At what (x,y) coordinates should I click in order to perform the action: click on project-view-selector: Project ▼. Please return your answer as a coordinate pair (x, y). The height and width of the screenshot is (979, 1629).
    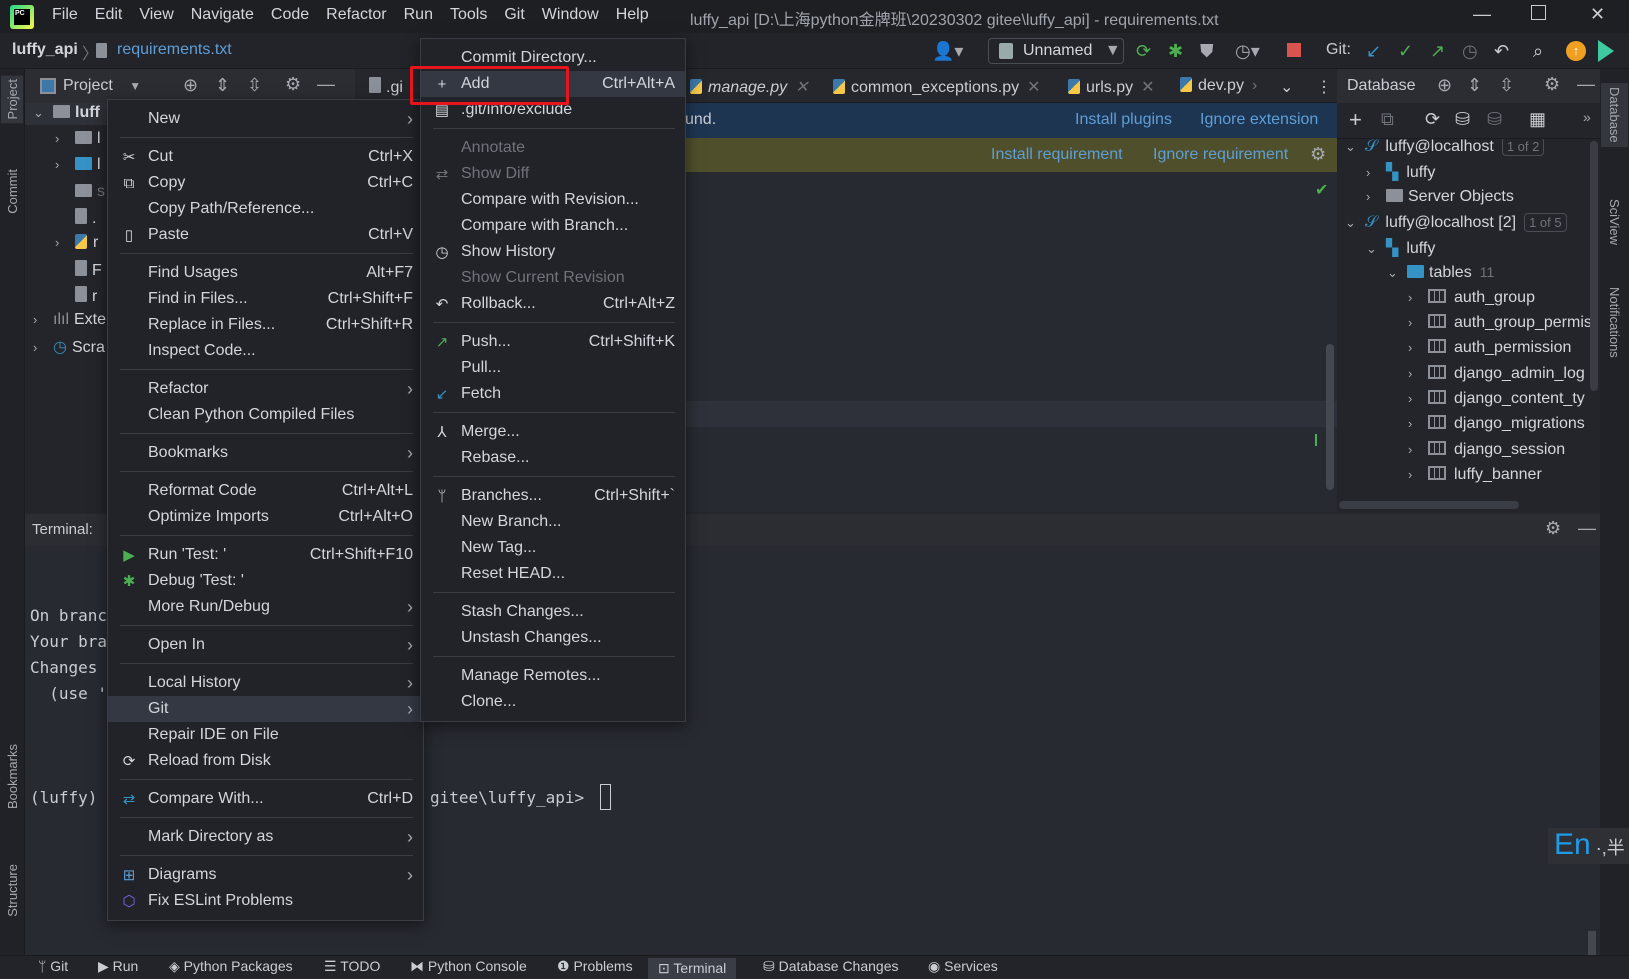
    Looking at the image, I should click on (102, 86).